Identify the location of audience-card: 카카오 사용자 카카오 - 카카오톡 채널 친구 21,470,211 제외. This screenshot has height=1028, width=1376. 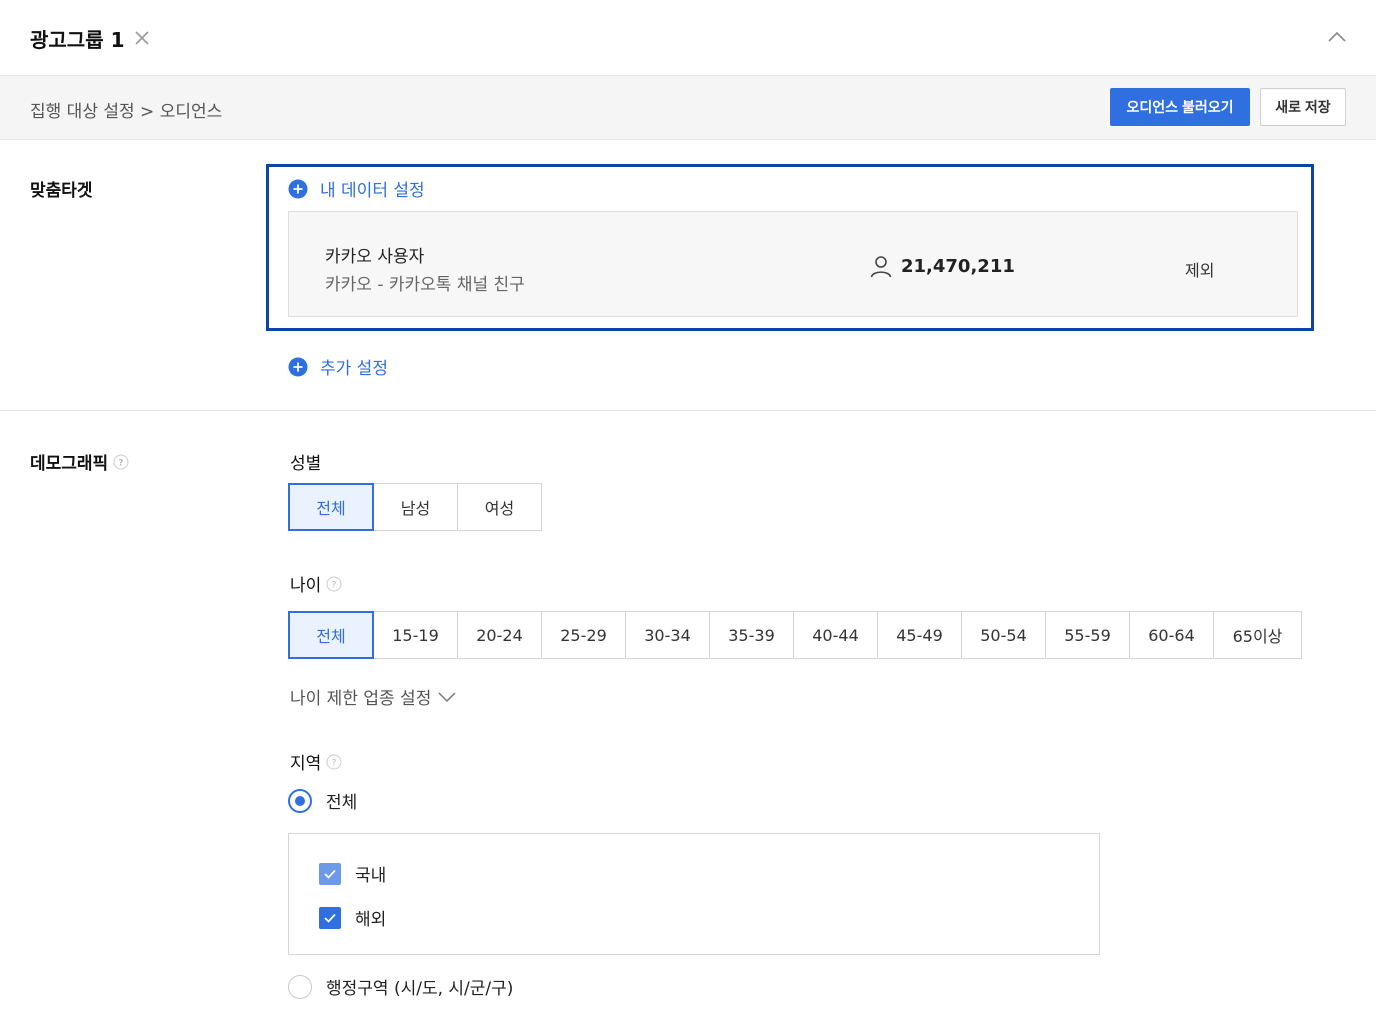
(793, 264).